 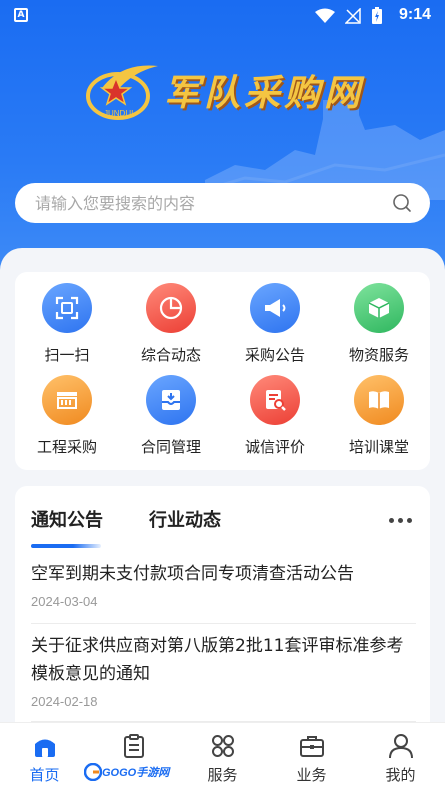 I want to click on nav-profile: 我的, so click(x=400, y=757).